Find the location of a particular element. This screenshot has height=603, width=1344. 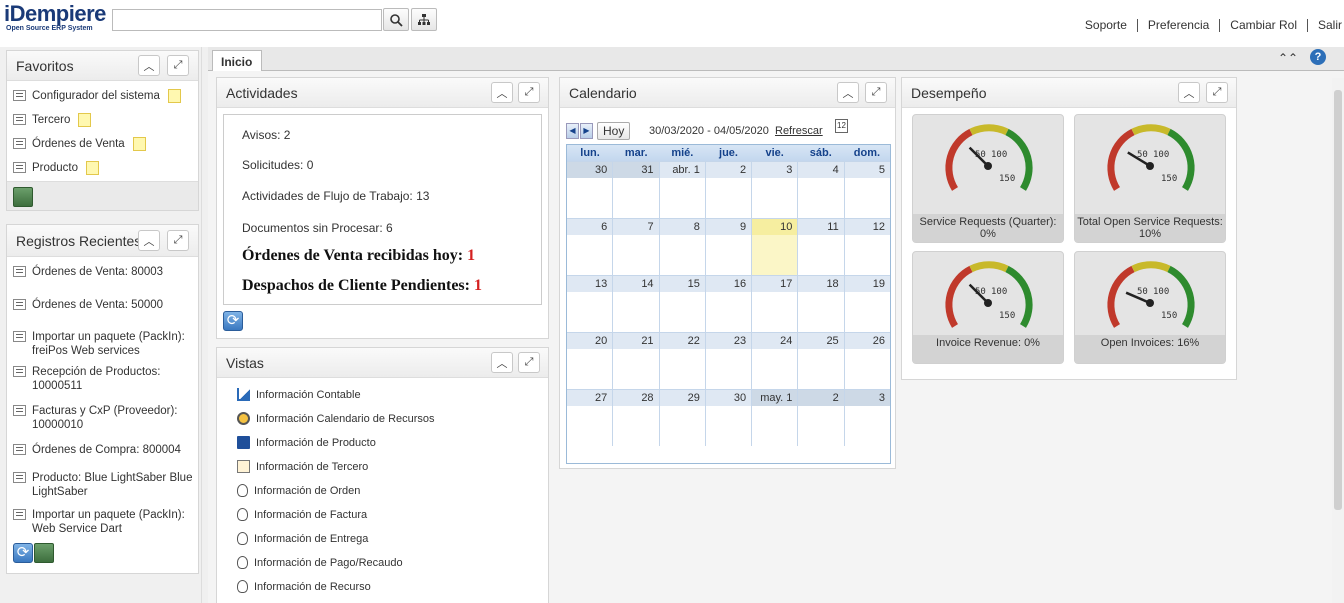

collapse-all-icon: ⌃⌃ is located at coordinates (1288, 58).